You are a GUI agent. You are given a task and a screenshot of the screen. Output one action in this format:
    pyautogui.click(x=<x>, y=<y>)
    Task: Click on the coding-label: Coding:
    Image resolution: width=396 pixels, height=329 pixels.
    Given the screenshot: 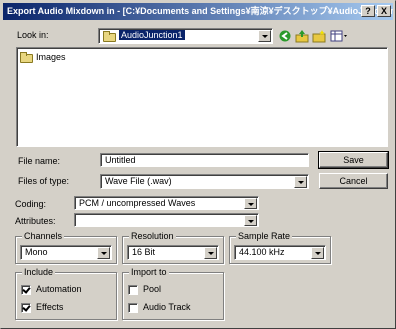 What is the action you would take?
    pyautogui.click(x=31, y=204)
    